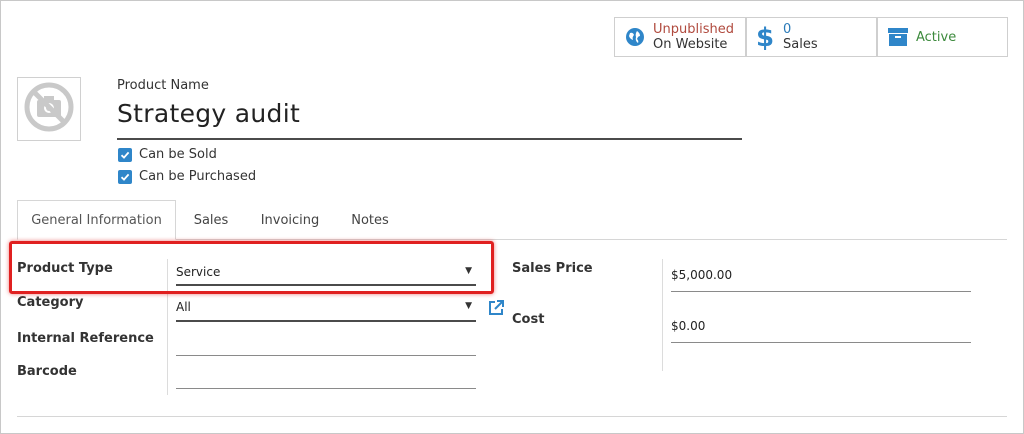  Describe the element at coordinates (370, 220) in the screenshot. I see `tab-notes: Notes` at that location.